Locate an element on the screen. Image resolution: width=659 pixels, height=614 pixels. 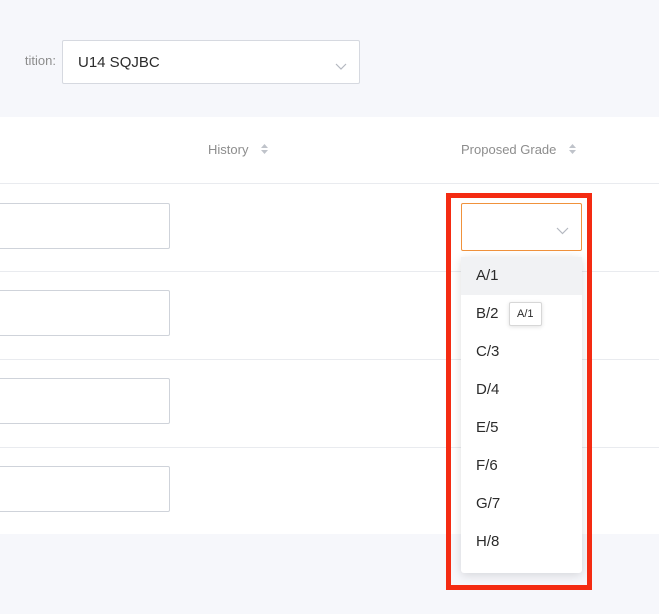
column-header-label: History is located at coordinates (228, 149).